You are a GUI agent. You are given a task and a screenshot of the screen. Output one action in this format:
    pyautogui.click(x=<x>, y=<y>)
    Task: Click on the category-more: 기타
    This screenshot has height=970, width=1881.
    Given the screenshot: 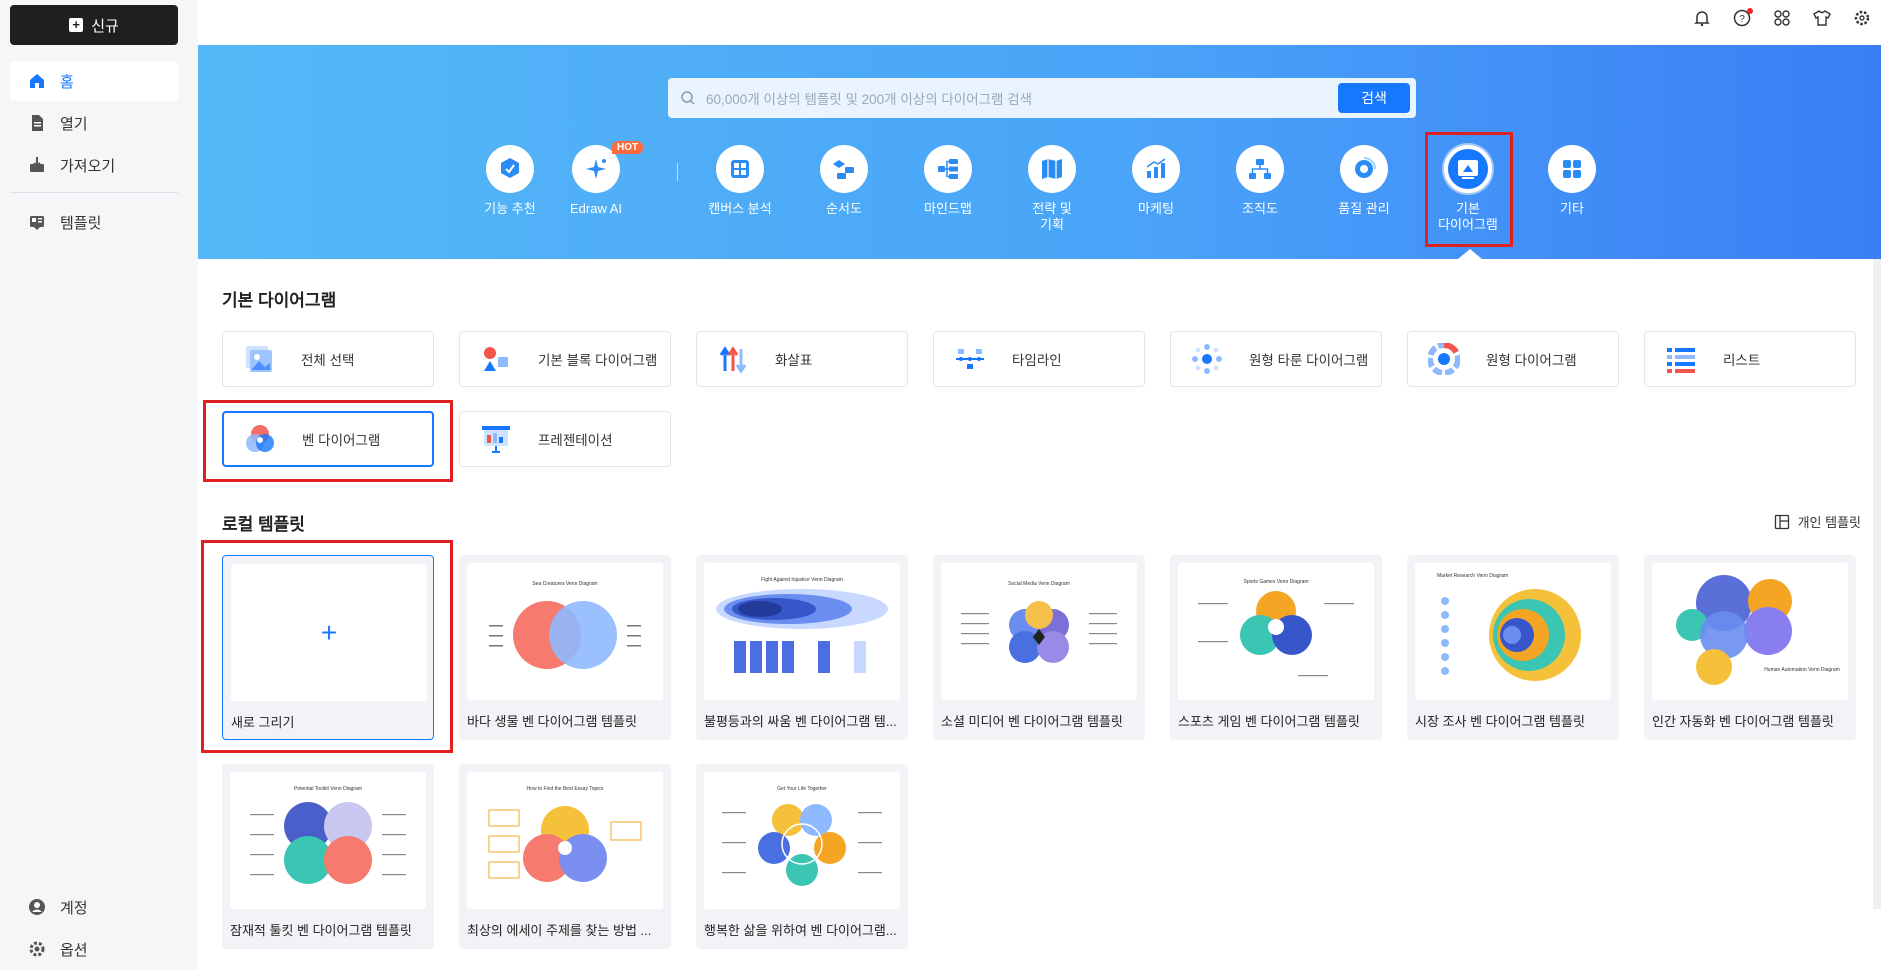 What is the action you would take?
    pyautogui.click(x=1572, y=181)
    